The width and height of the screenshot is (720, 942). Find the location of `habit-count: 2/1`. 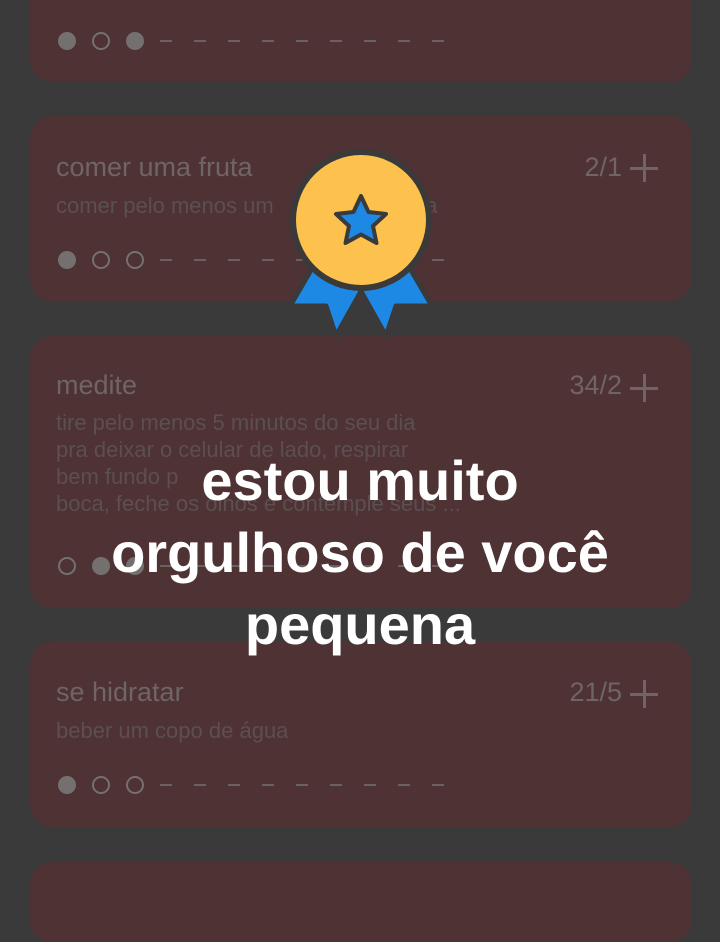

habit-count: 2/1 is located at coordinates (603, 167).